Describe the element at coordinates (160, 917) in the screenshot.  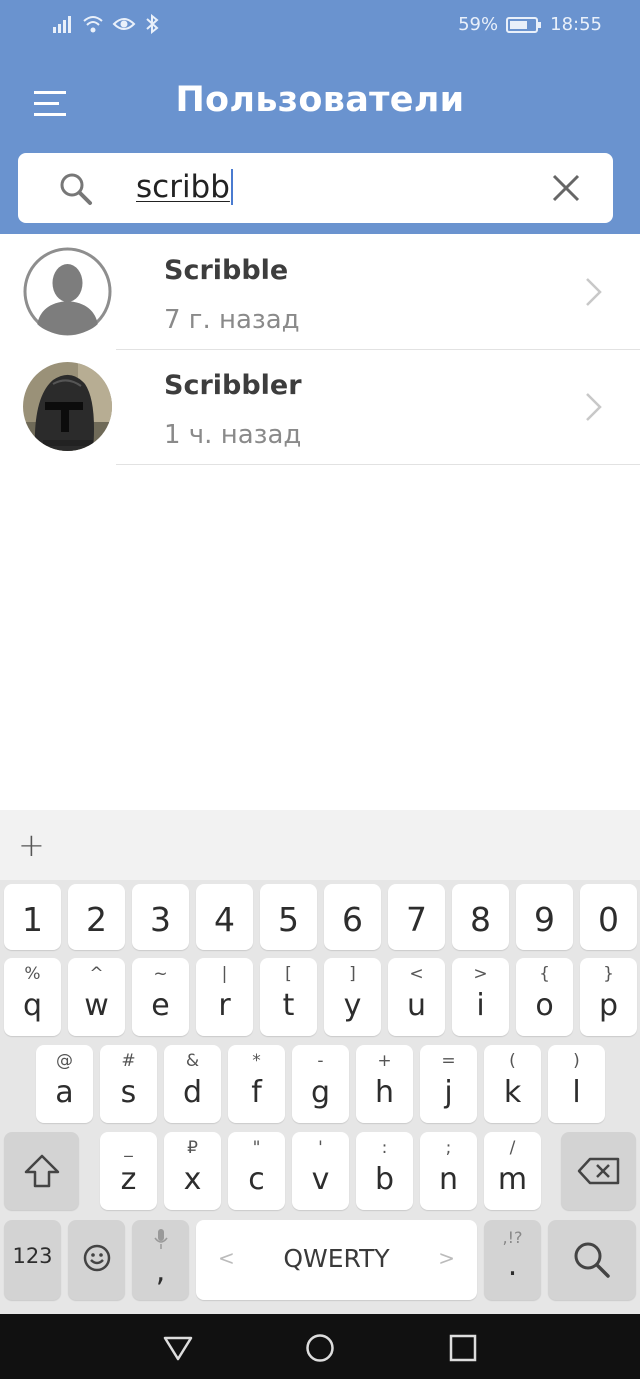
I see `key-3: 3` at that location.